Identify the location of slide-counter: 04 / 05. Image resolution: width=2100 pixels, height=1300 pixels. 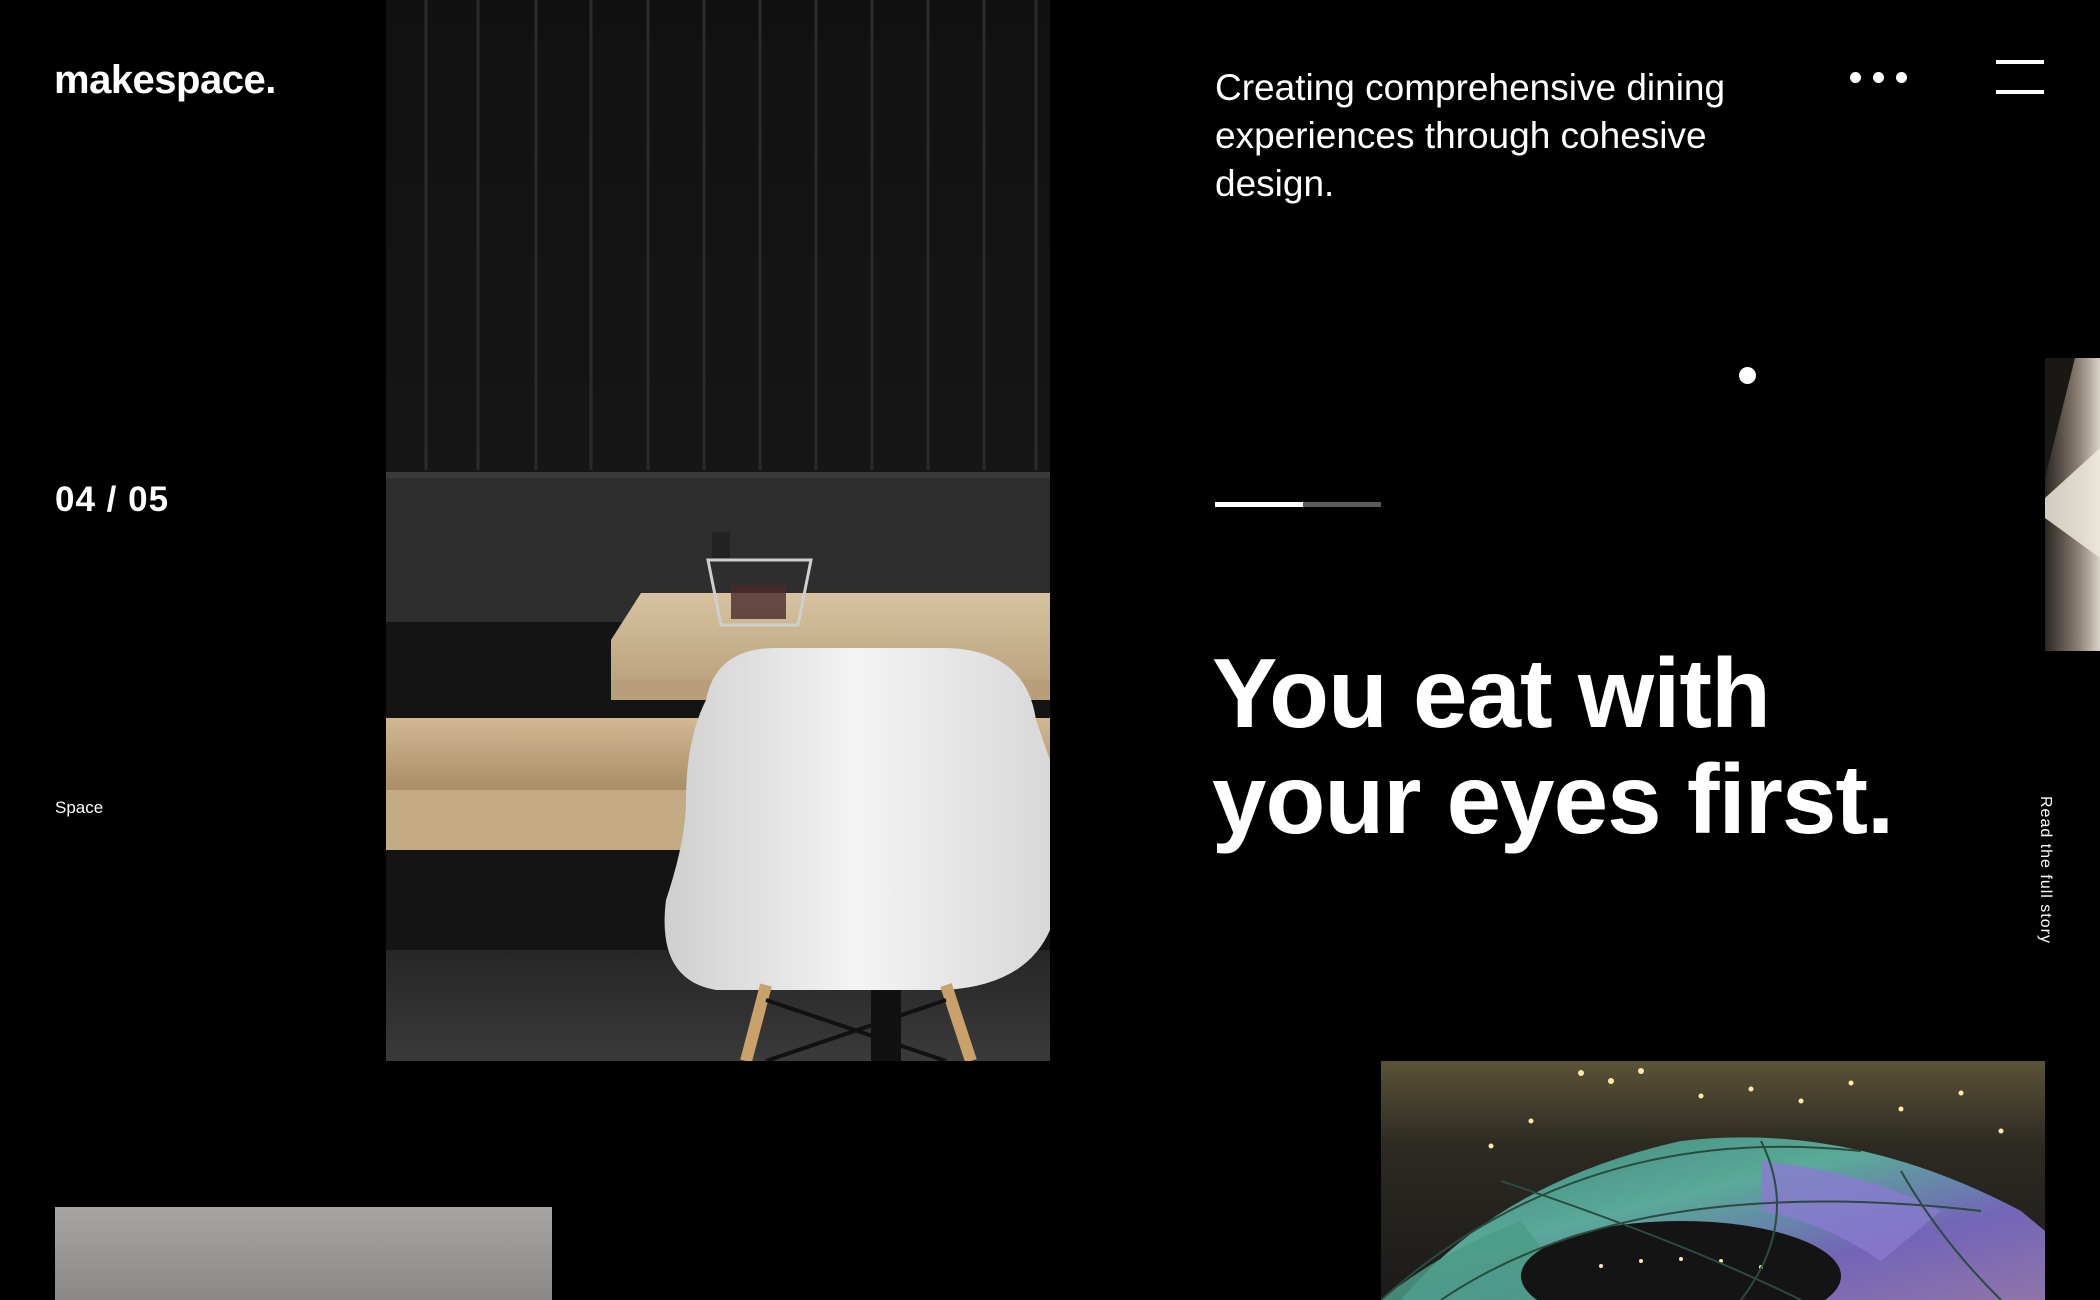
(112, 499).